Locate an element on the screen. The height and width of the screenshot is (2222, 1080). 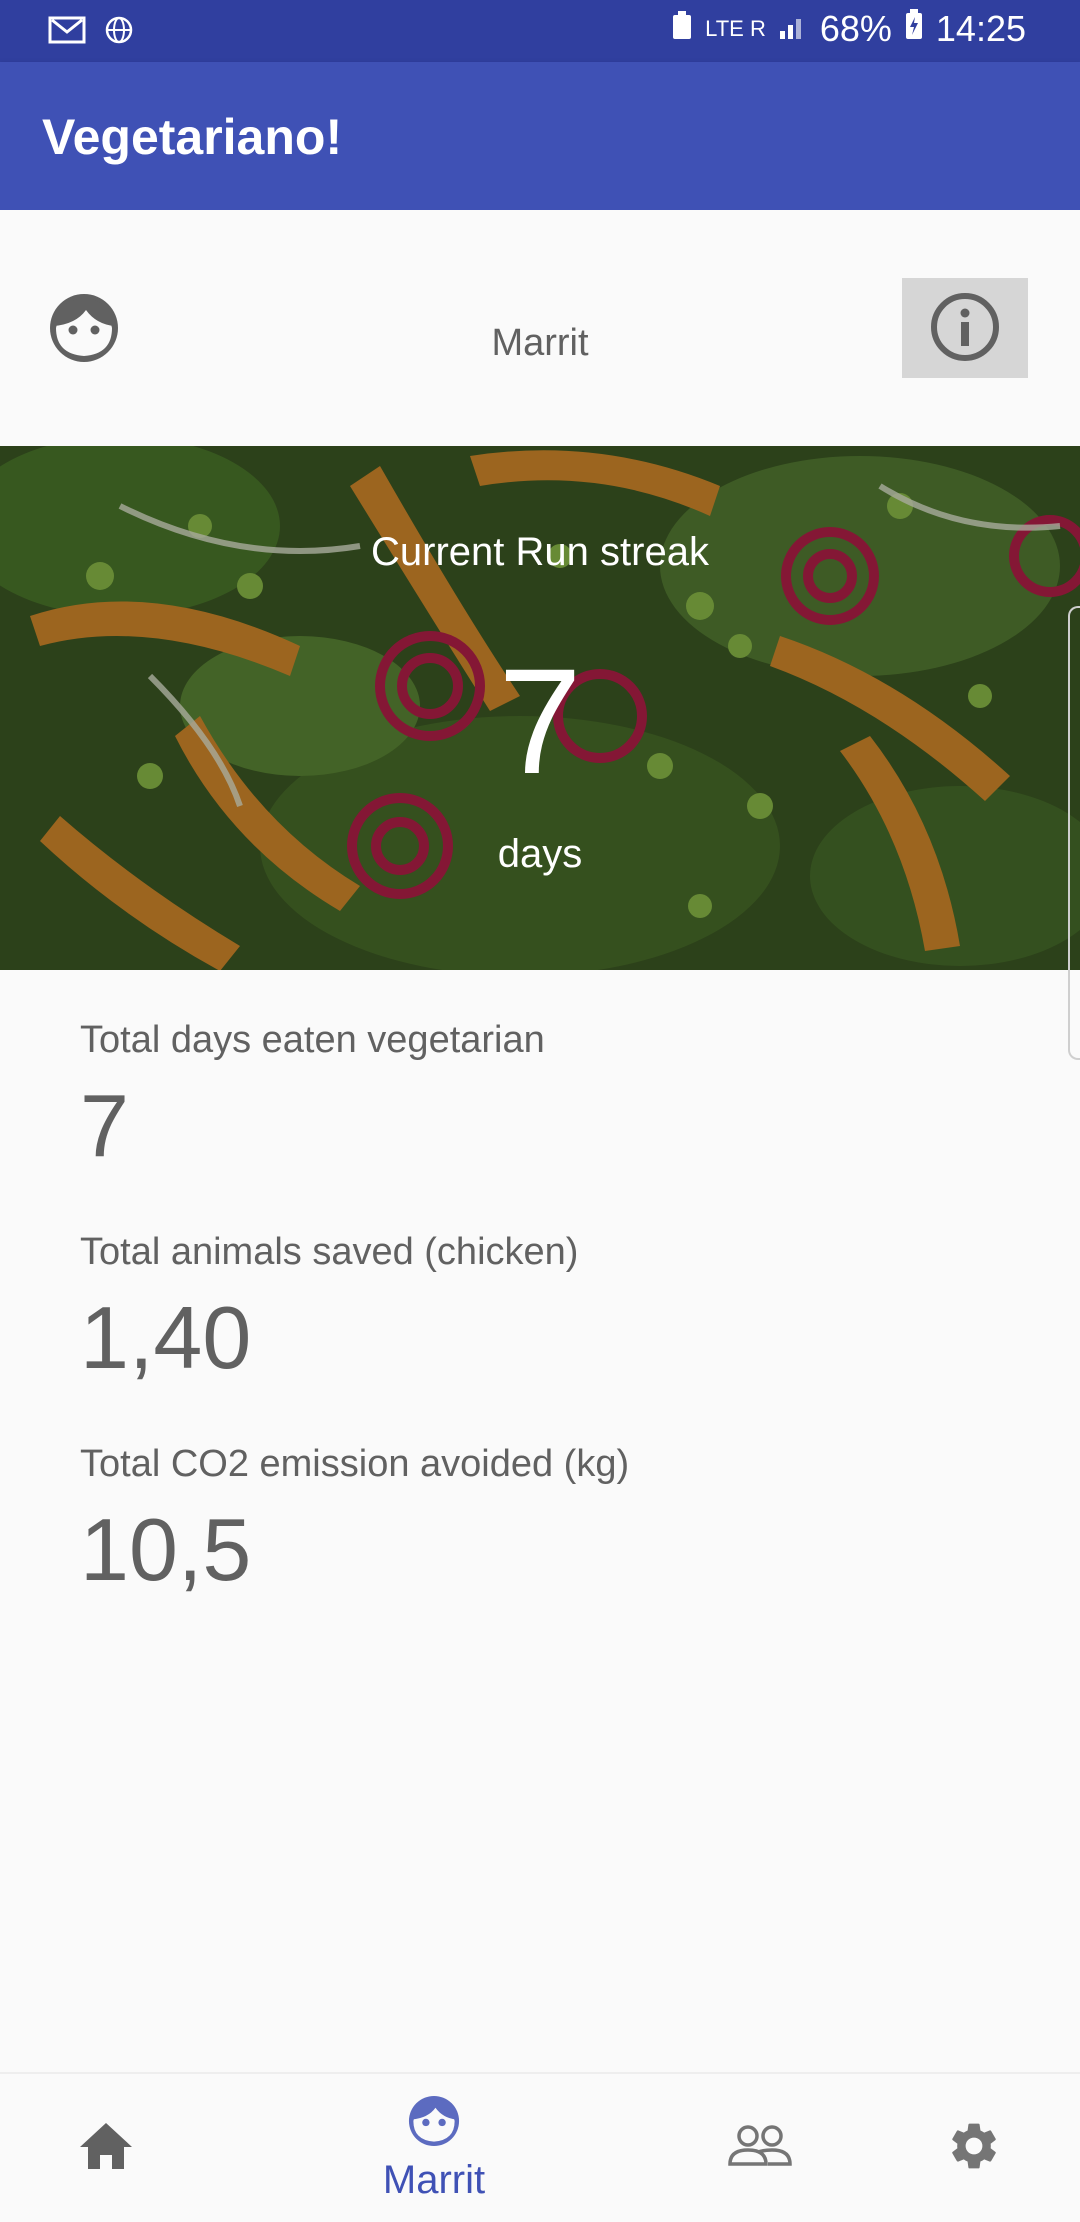
app-bar: Vegetariano! is located at coordinates (540, 136).